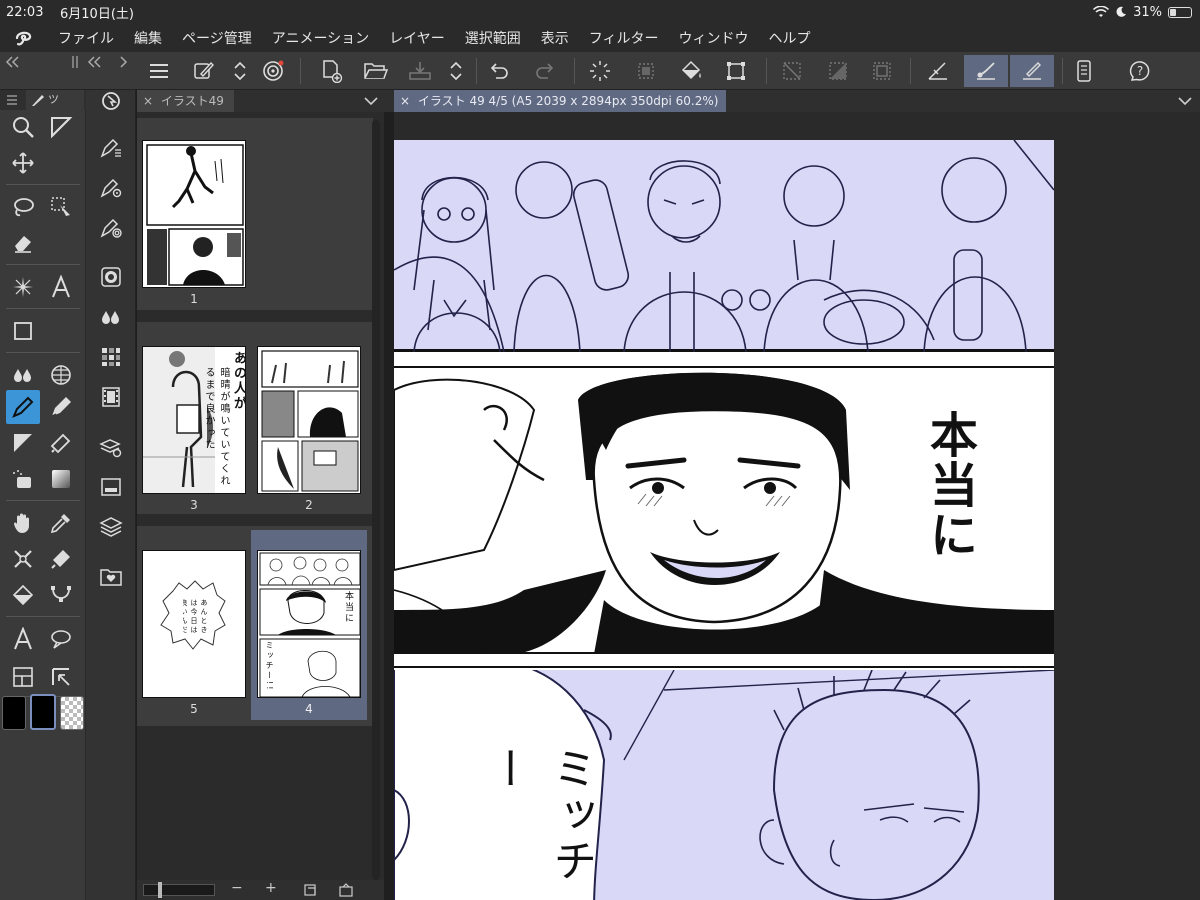 The height and width of the screenshot is (900, 1200). I want to click on panel-grip-icon, so click(75, 62).